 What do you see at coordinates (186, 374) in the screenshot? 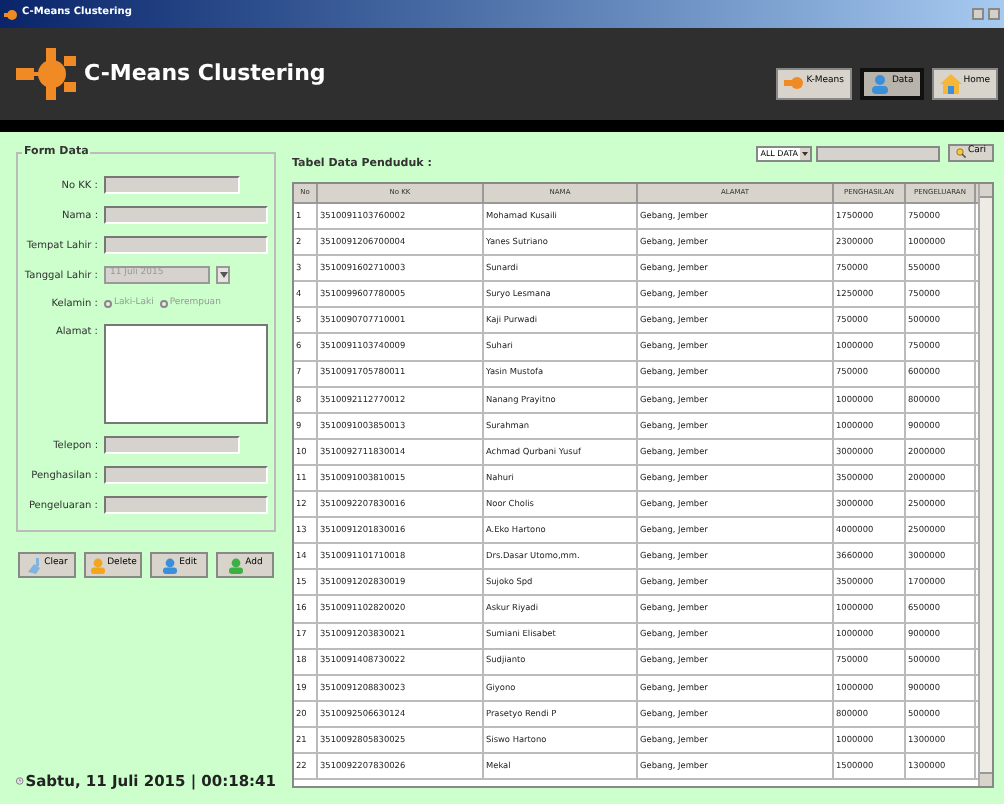
I see `address-textarea` at bounding box center [186, 374].